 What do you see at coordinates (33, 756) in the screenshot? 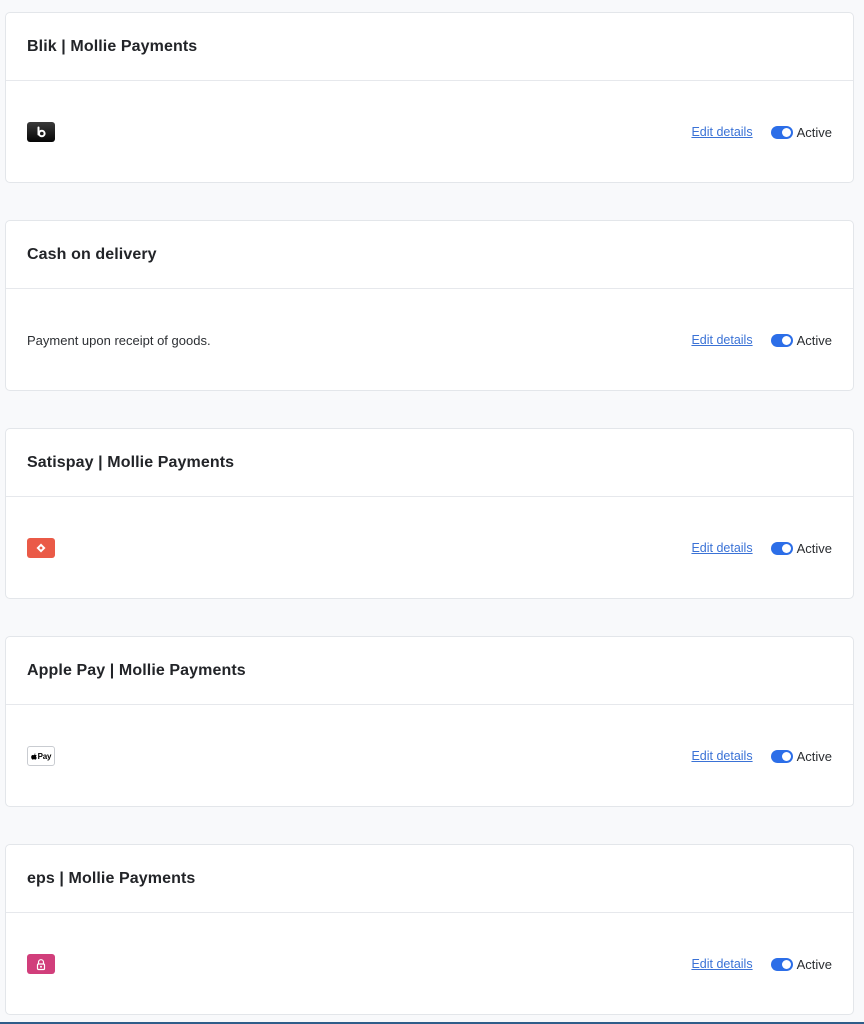
I see `apple-icon` at bounding box center [33, 756].